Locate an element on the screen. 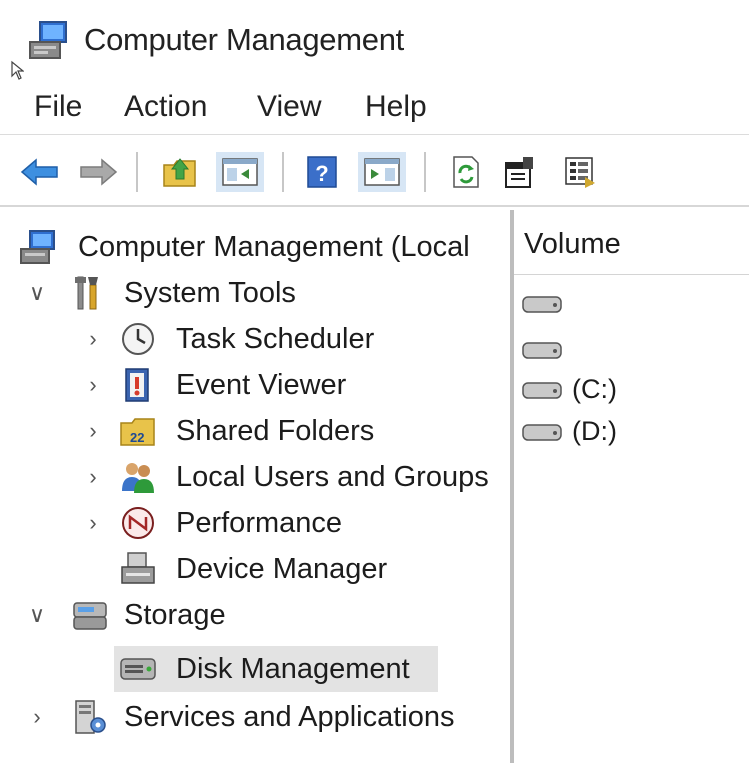 The height and width of the screenshot is (763, 749). tree-item-local-users-groups: › Local Users and Groups is located at coordinates (252, 477).